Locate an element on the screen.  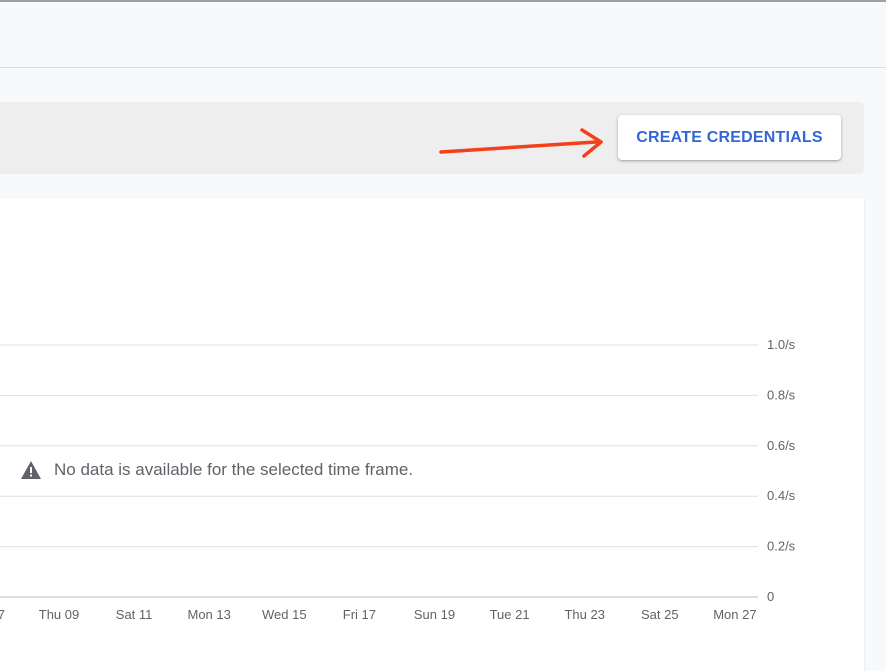
y-tick-label: 1.0/s is located at coordinates (781, 344).